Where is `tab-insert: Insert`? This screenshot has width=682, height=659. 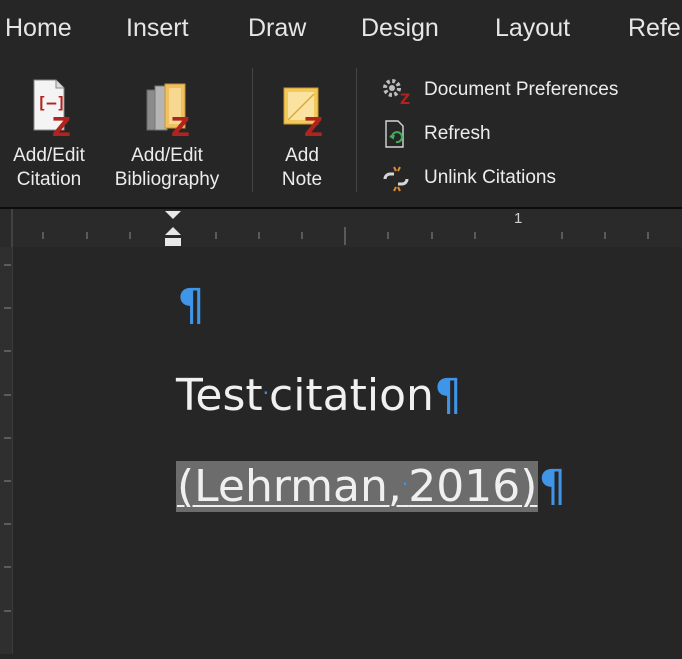
tab-insert: Insert is located at coordinates (157, 28).